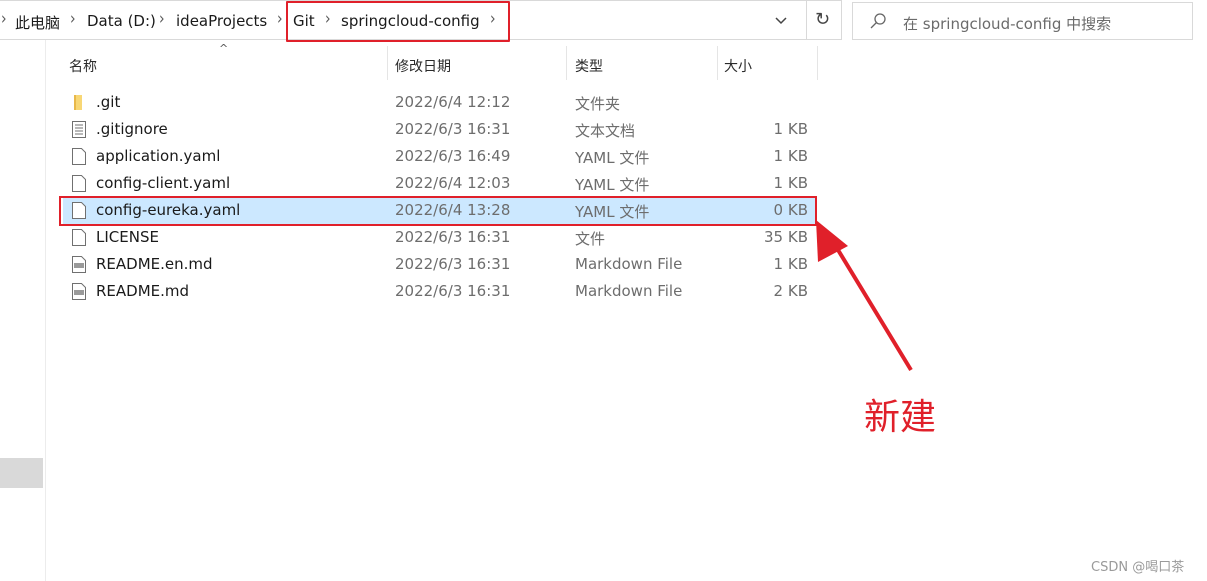 The image size is (1207, 581). What do you see at coordinates (477, 63) in the screenshot?
I see `column-header-date: 修改日期` at bounding box center [477, 63].